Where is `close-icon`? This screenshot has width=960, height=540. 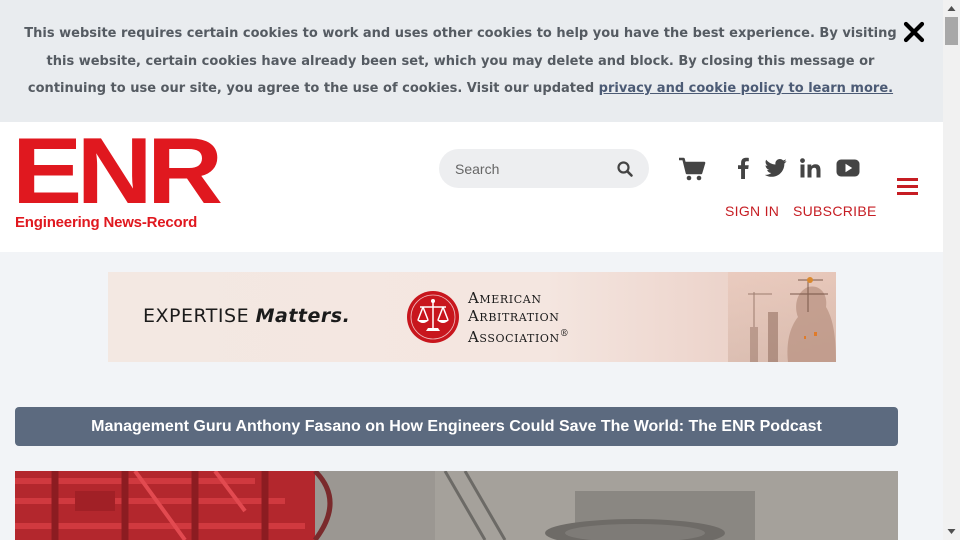 close-icon is located at coordinates (914, 32).